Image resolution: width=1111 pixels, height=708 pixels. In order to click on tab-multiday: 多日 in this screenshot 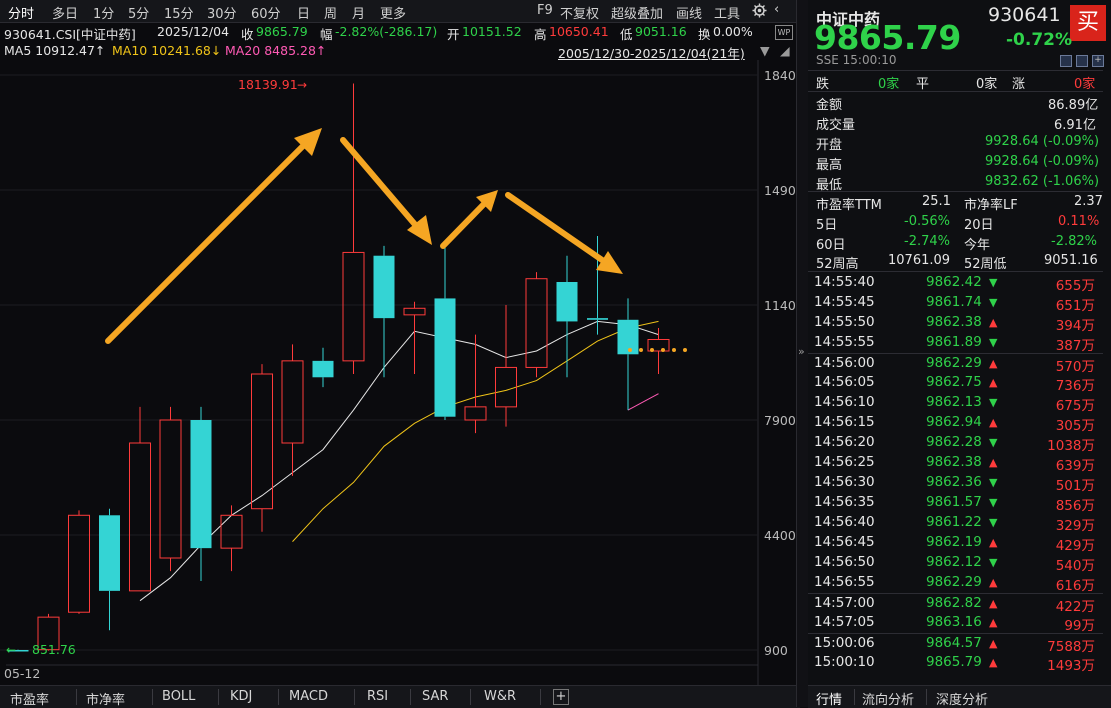, I will do `click(65, 12)`.